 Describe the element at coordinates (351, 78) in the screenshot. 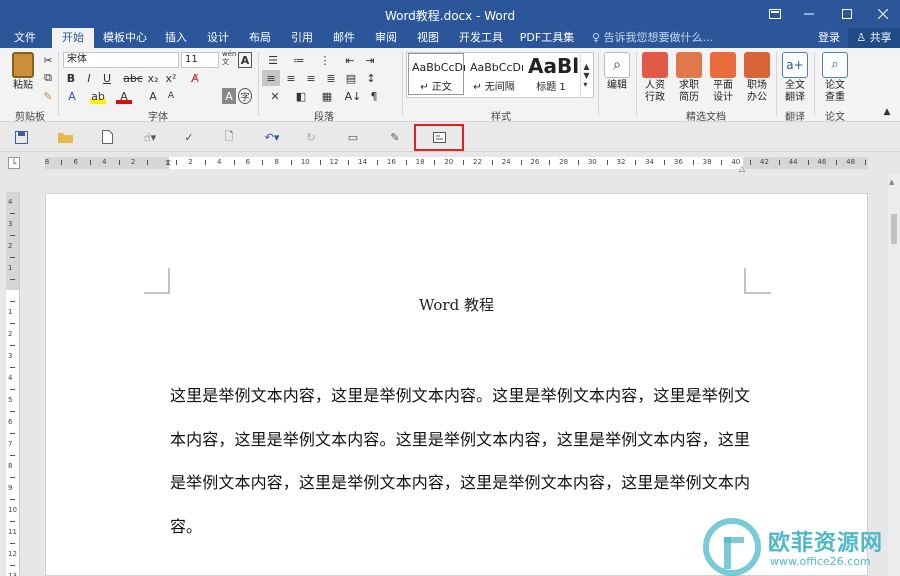

I see `distributed-icon: ▤` at that location.